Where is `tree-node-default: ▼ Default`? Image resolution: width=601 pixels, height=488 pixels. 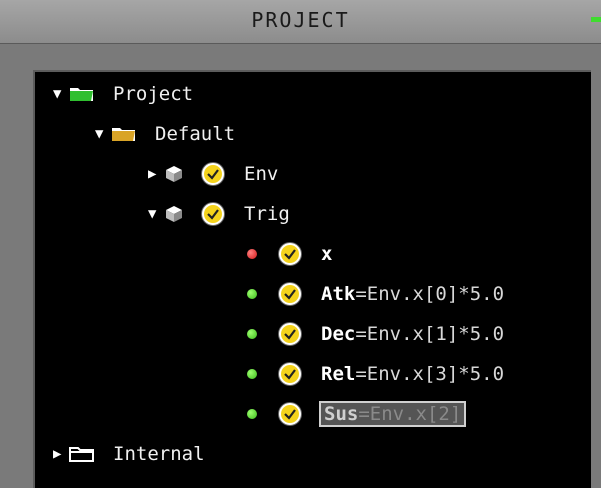 tree-node-default: ▼ Default is located at coordinates (165, 134).